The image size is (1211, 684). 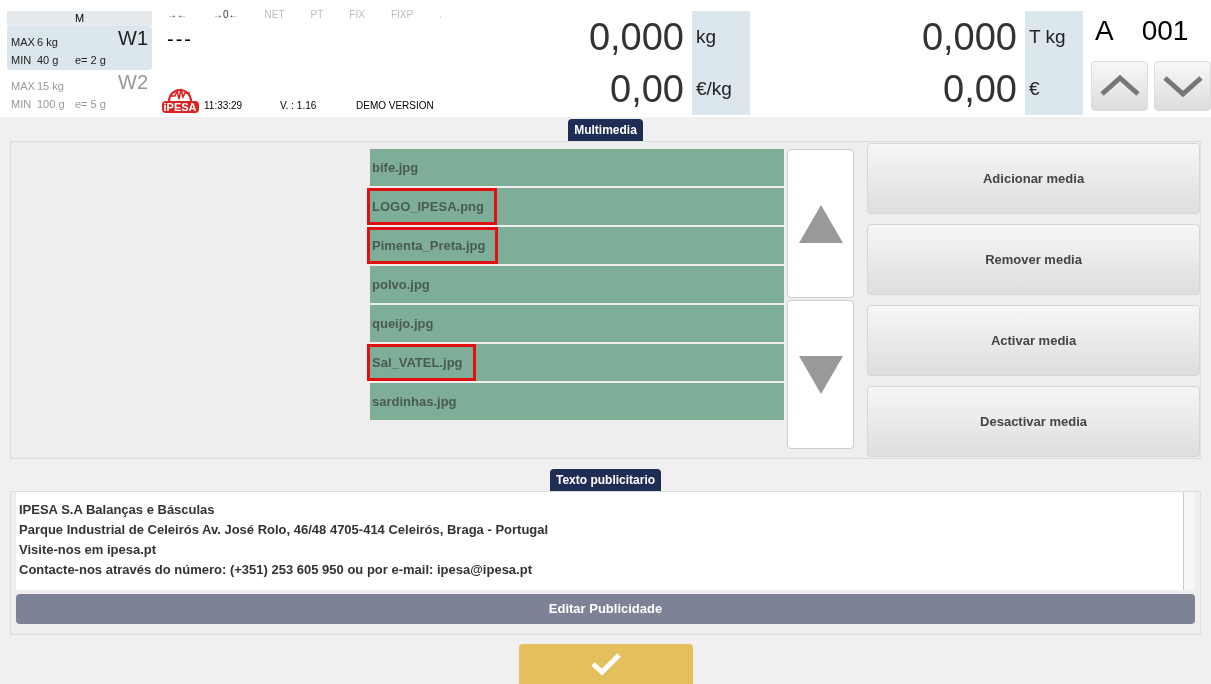 I want to click on weight-status: ---, so click(x=180, y=39).